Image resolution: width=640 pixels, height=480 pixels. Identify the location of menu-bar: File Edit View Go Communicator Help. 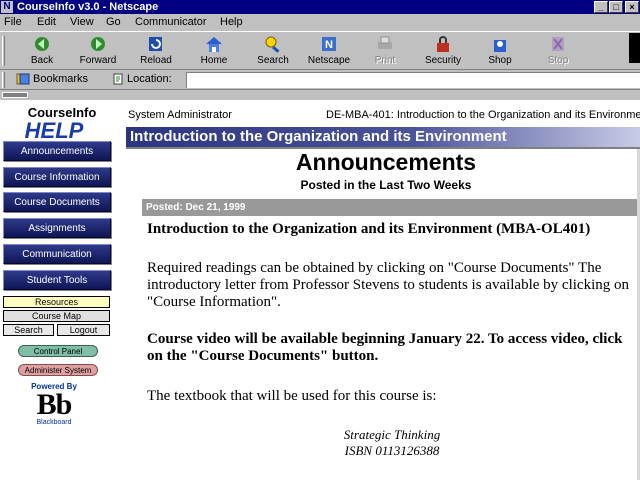
(320, 22).